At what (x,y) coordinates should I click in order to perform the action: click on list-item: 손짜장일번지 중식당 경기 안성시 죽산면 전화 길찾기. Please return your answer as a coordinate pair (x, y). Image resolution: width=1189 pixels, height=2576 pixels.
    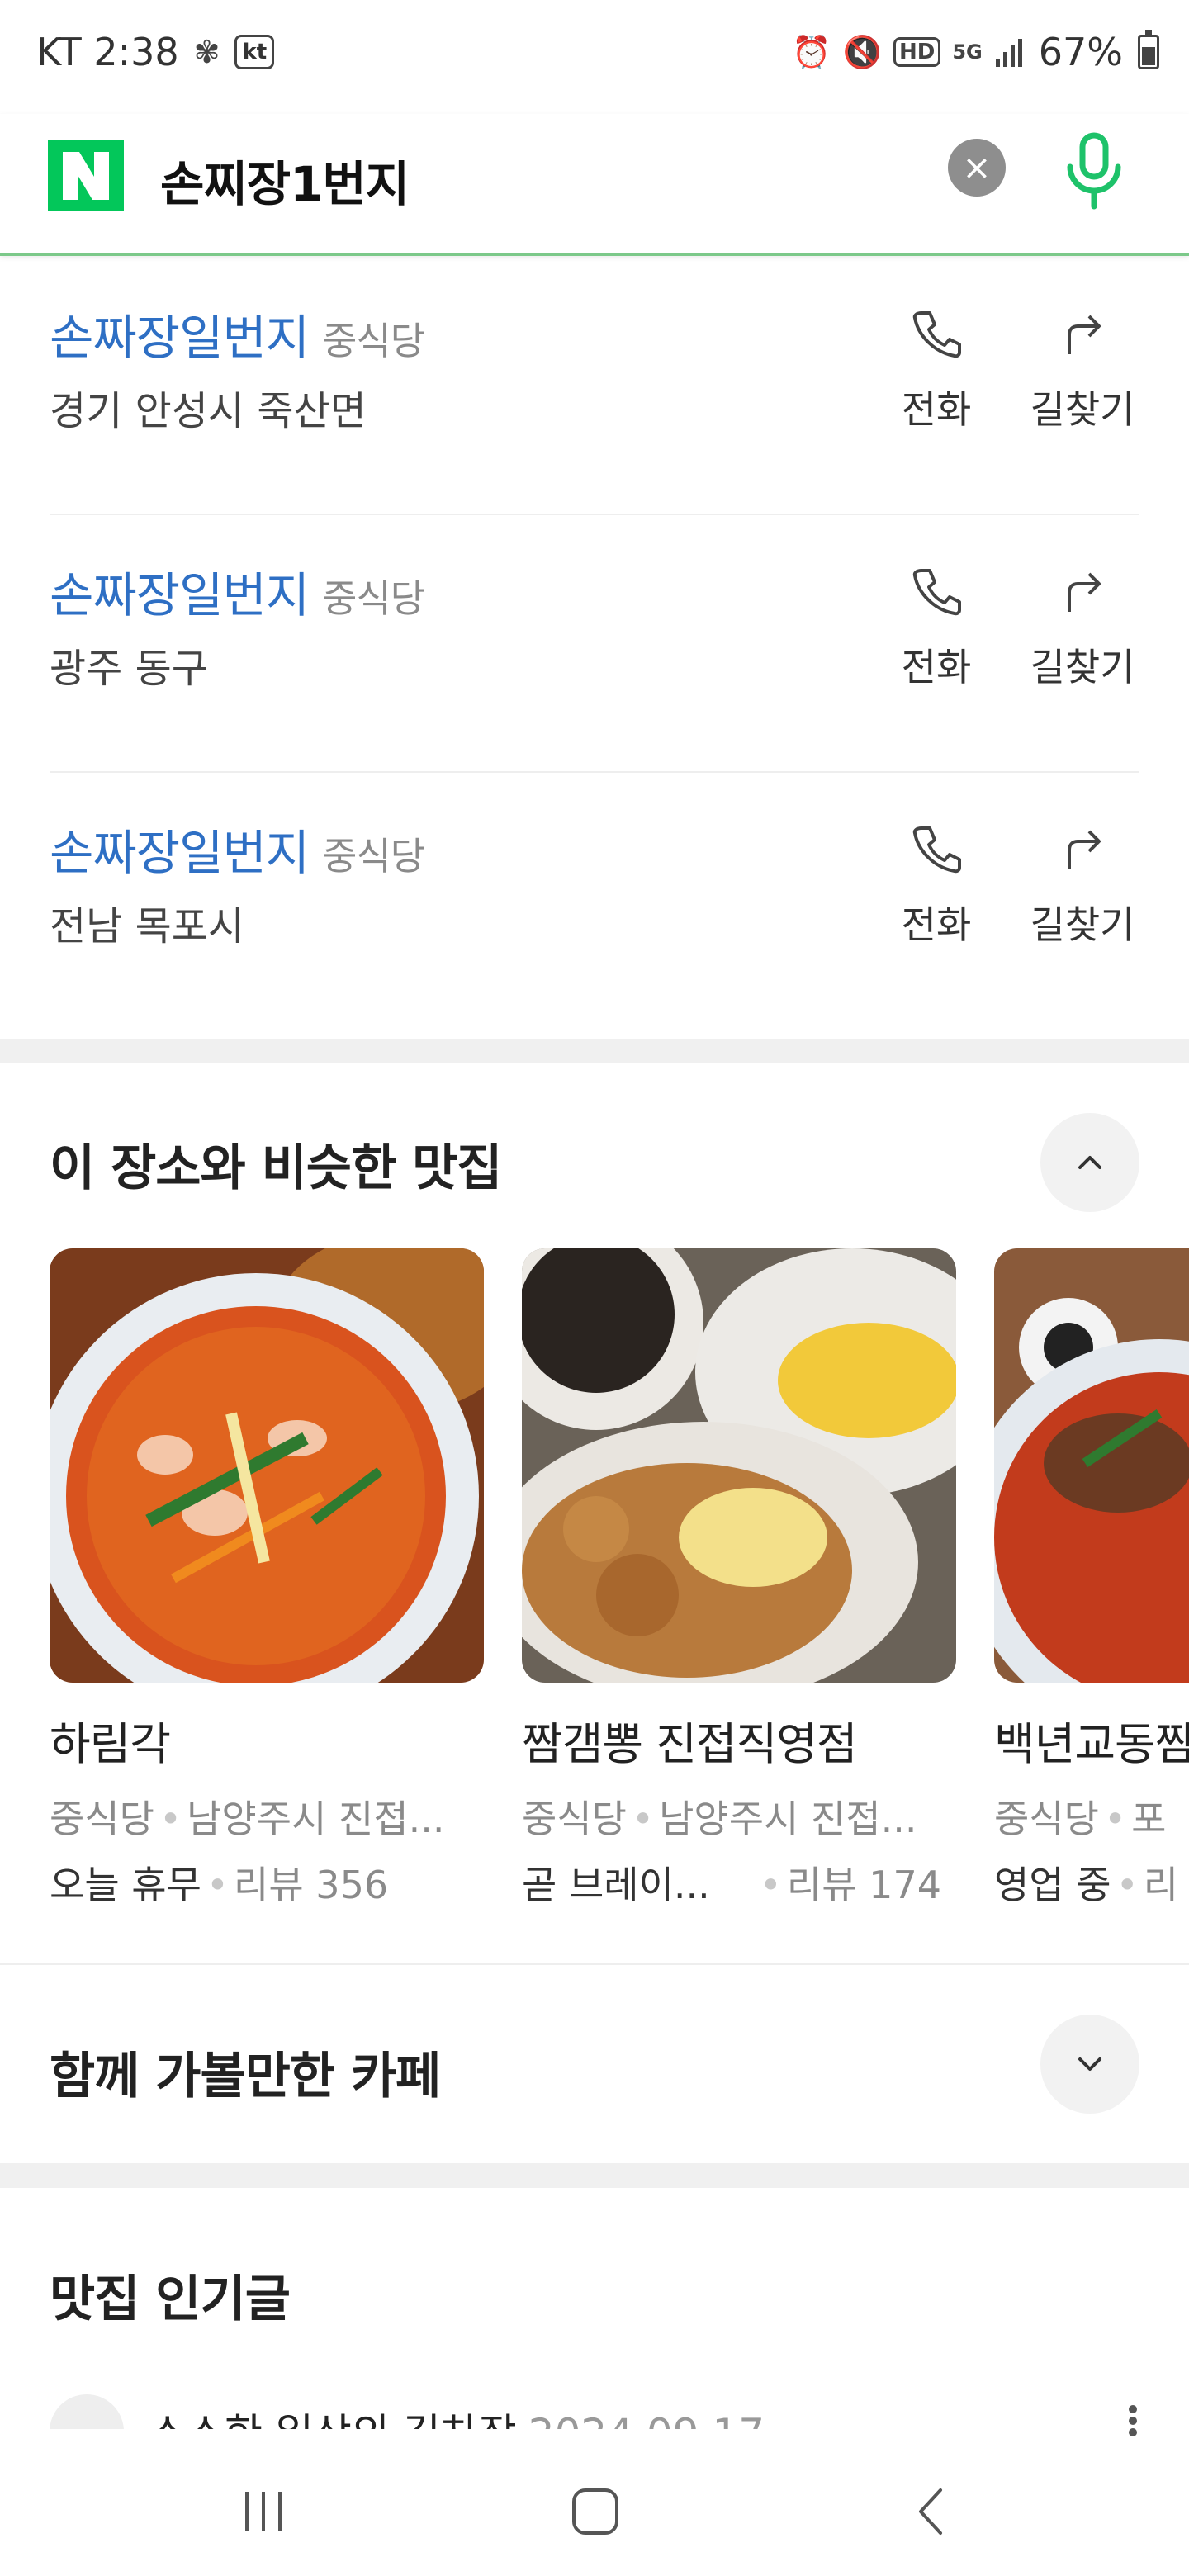
    Looking at the image, I should click on (594, 391).